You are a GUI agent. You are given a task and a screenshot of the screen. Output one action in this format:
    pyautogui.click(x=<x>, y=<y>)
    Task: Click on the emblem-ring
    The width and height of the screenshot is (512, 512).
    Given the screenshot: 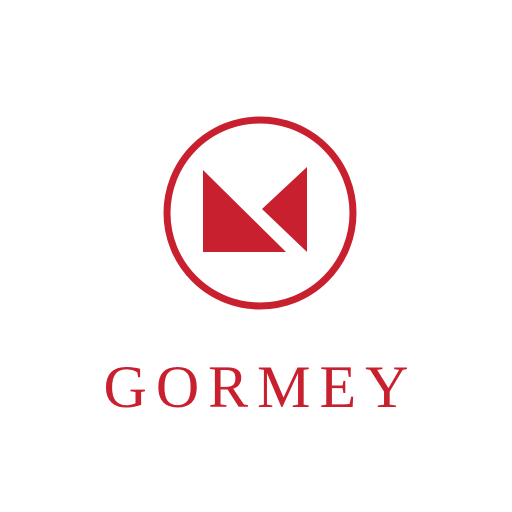 What is the action you would take?
    pyautogui.click(x=260, y=213)
    